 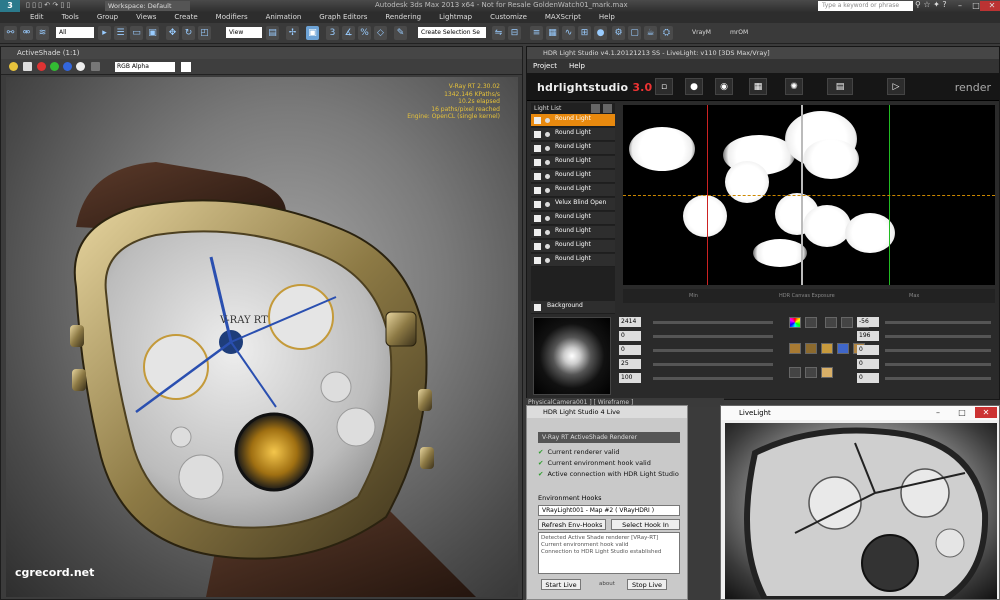 I want to click on angle-snap-icon: ∡, so click(x=348, y=33).